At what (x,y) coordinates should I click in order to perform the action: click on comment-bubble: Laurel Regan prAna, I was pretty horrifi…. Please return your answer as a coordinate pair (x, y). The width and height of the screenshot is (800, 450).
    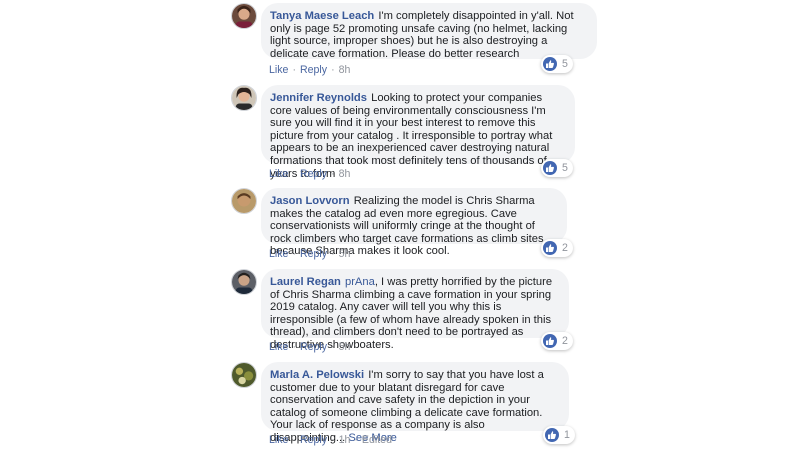
    Looking at the image, I should click on (415, 310).